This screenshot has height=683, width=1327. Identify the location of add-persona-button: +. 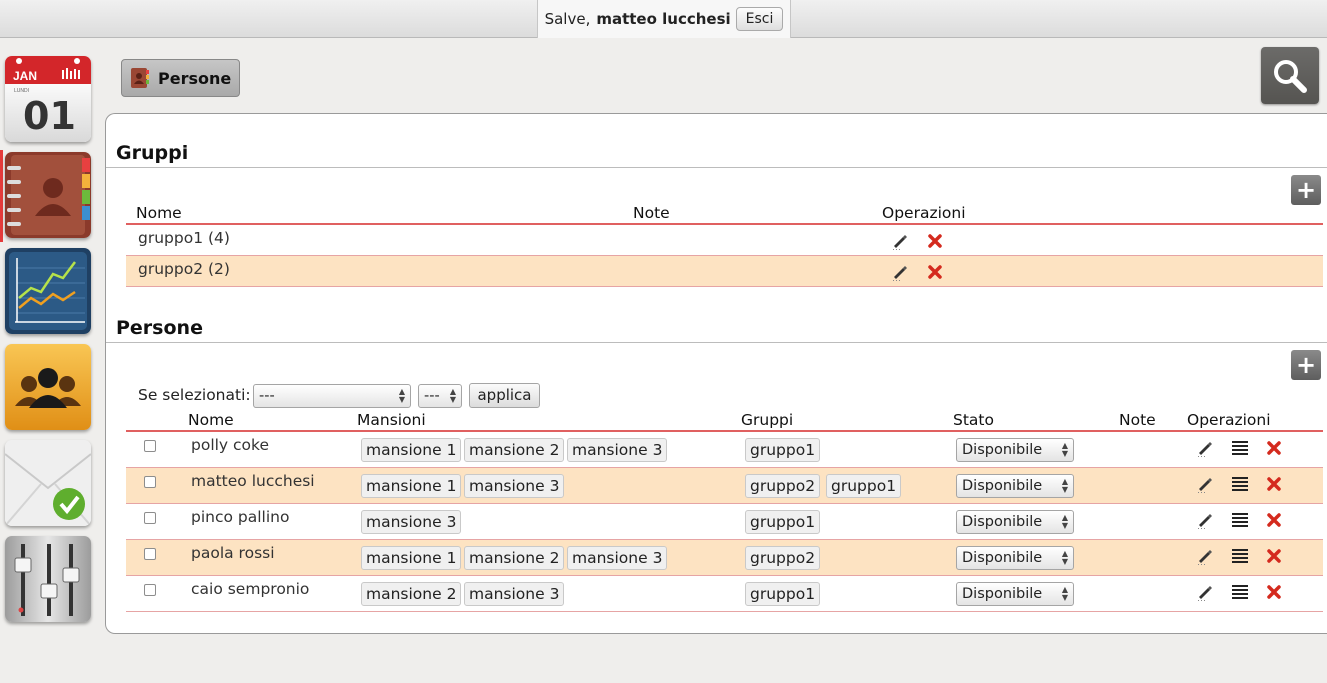
(1306, 365).